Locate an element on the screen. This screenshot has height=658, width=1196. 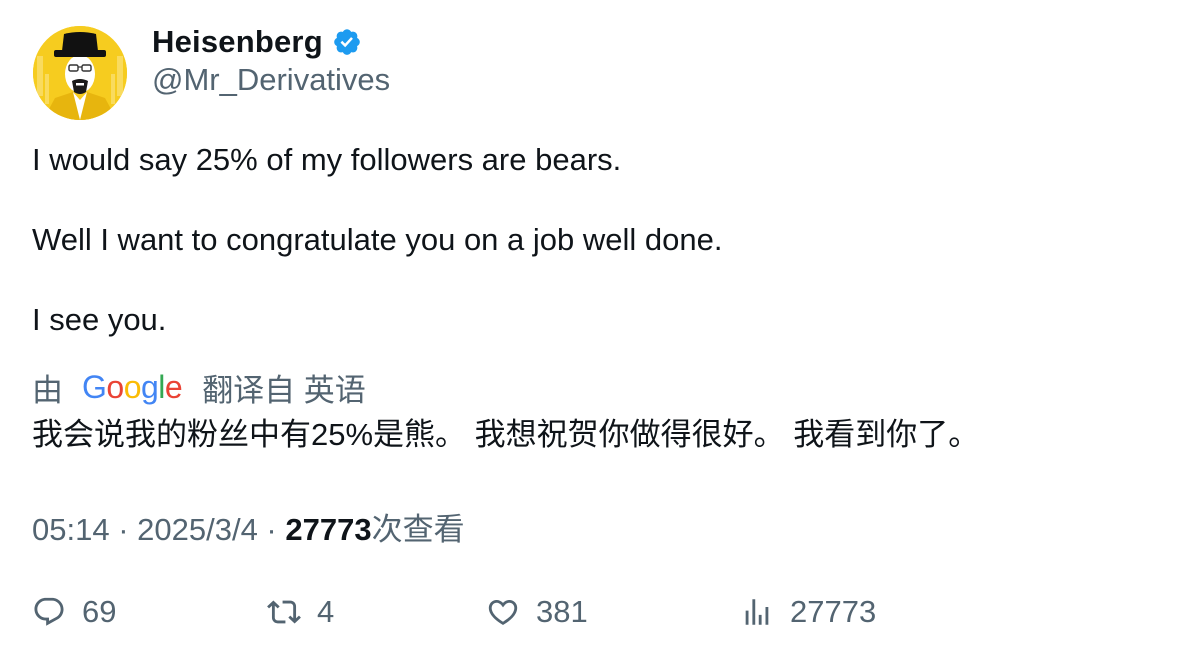
translated-text: 我会说我的粉丝中有25%是熊。 我想祝贺你做得很好。 我看到你了。 is located at coordinates (506, 434).